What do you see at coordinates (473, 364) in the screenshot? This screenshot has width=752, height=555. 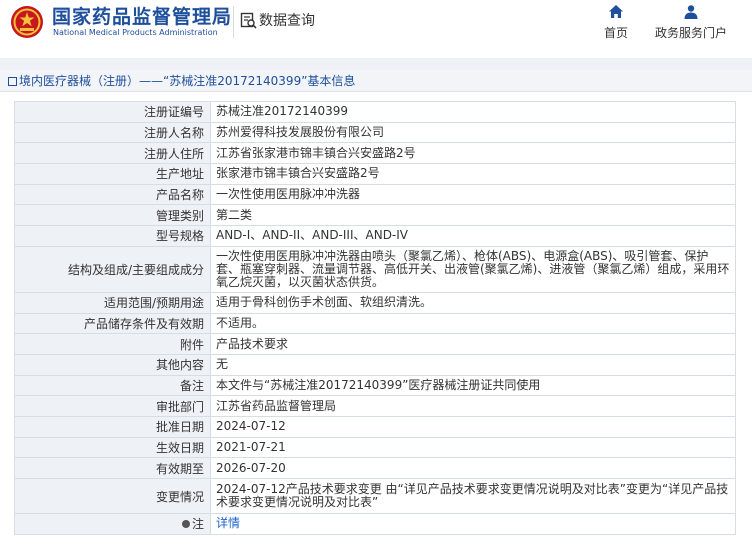 I see `row-value: 无` at bounding box center [473, 364].